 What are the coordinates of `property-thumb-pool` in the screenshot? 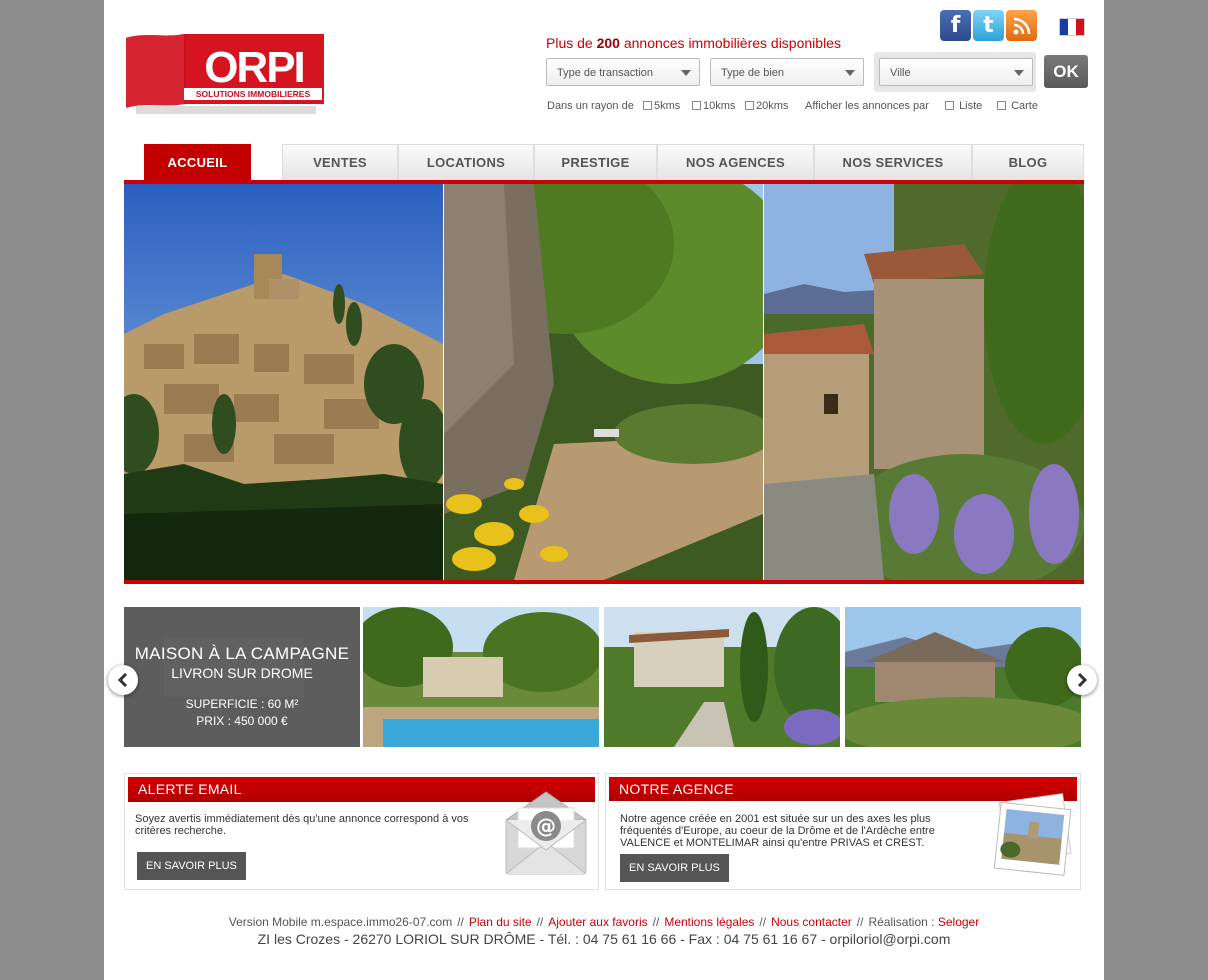 It's located at (481, 677).